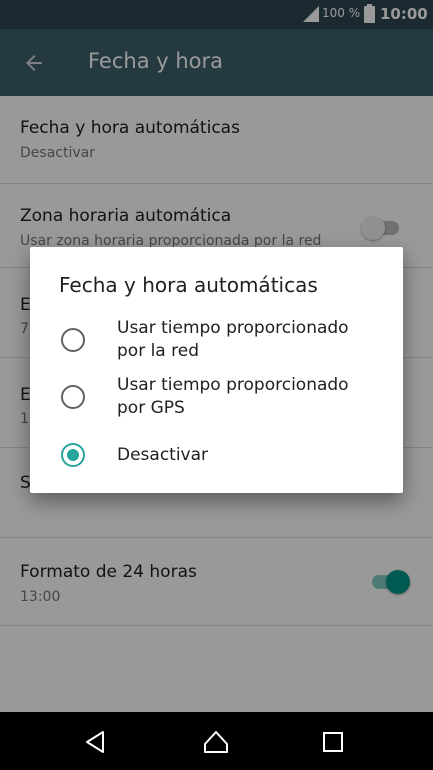 The width and height of the screenshot is (433, 770). Describe the element at coordinates (333, 742) in the screenshot. I see `recent-apps-icon` at that location.